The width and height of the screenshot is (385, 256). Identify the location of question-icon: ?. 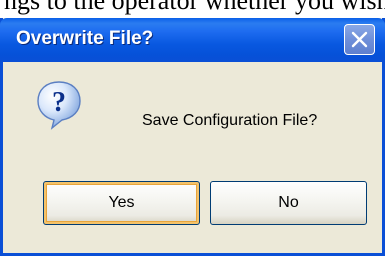
(59, 105).